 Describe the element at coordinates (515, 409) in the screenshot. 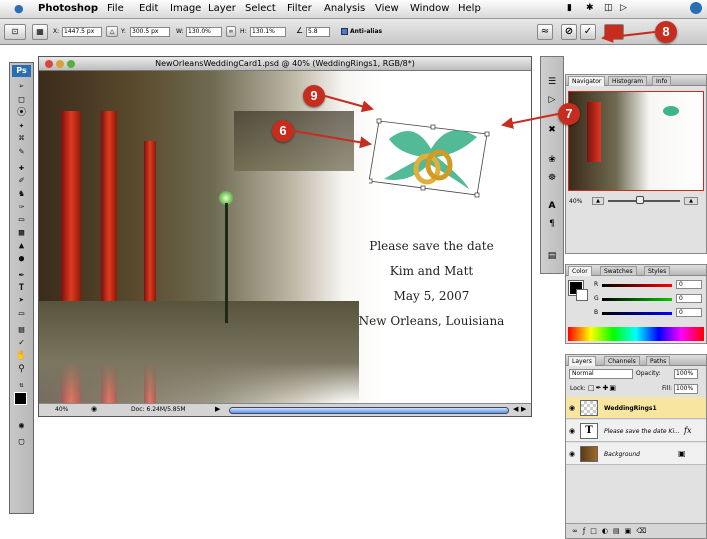

I see `scroll-left-icon: ◀` at that location.